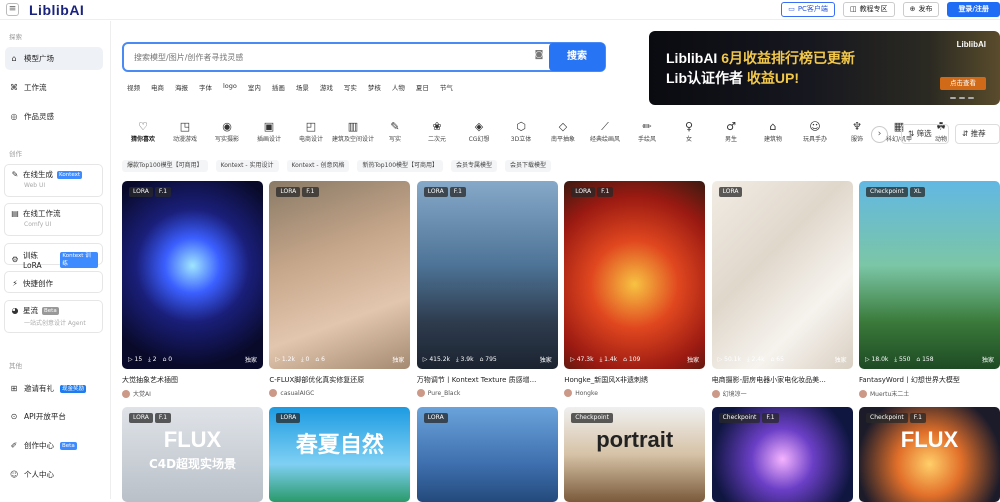  What do you see at coordinates (54, 87) in the screenshot?
I see `sidebar-item-workflow: ⌘ 工作流` at bounding box center [54, 87].